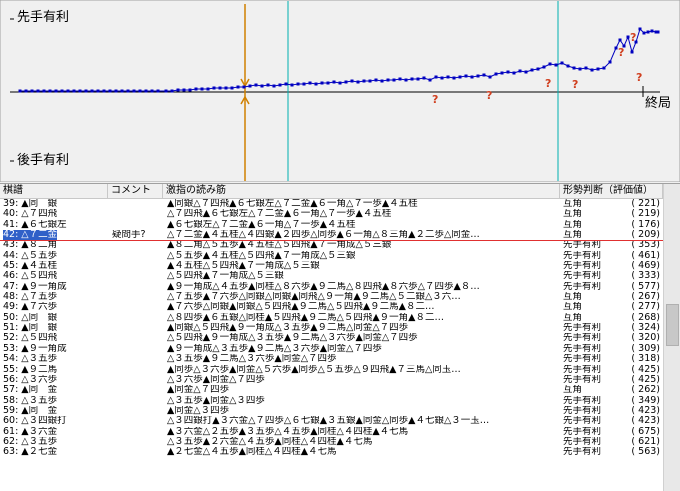 The height and width of the screenshot is (491, 680). What do you see at coordinates (54, 191) in the screenshot?
I see `column-header-kifu: 棋譜` at bounding box center [54, 191].